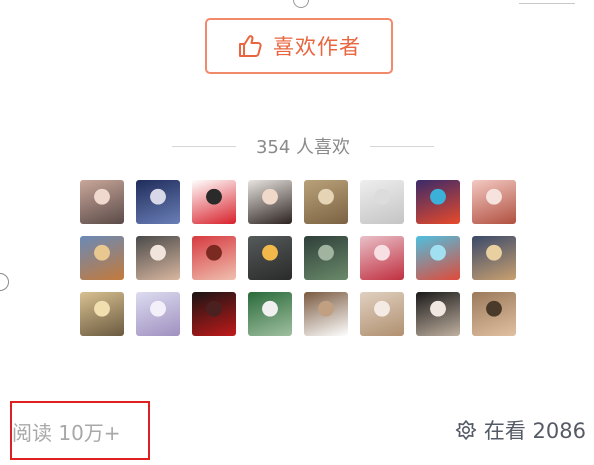  Describe the element at coordinates (547, 3) in the screenshot. I see `partial-divider-top` at that location.